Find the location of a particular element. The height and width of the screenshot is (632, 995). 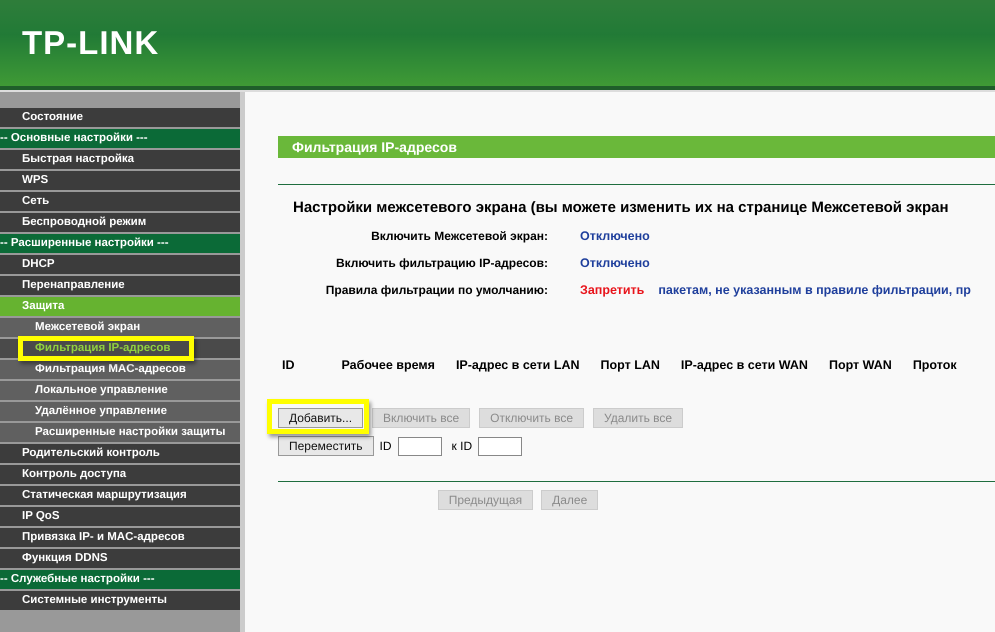

move-button: Переместить is located at coordinates (326, 446).